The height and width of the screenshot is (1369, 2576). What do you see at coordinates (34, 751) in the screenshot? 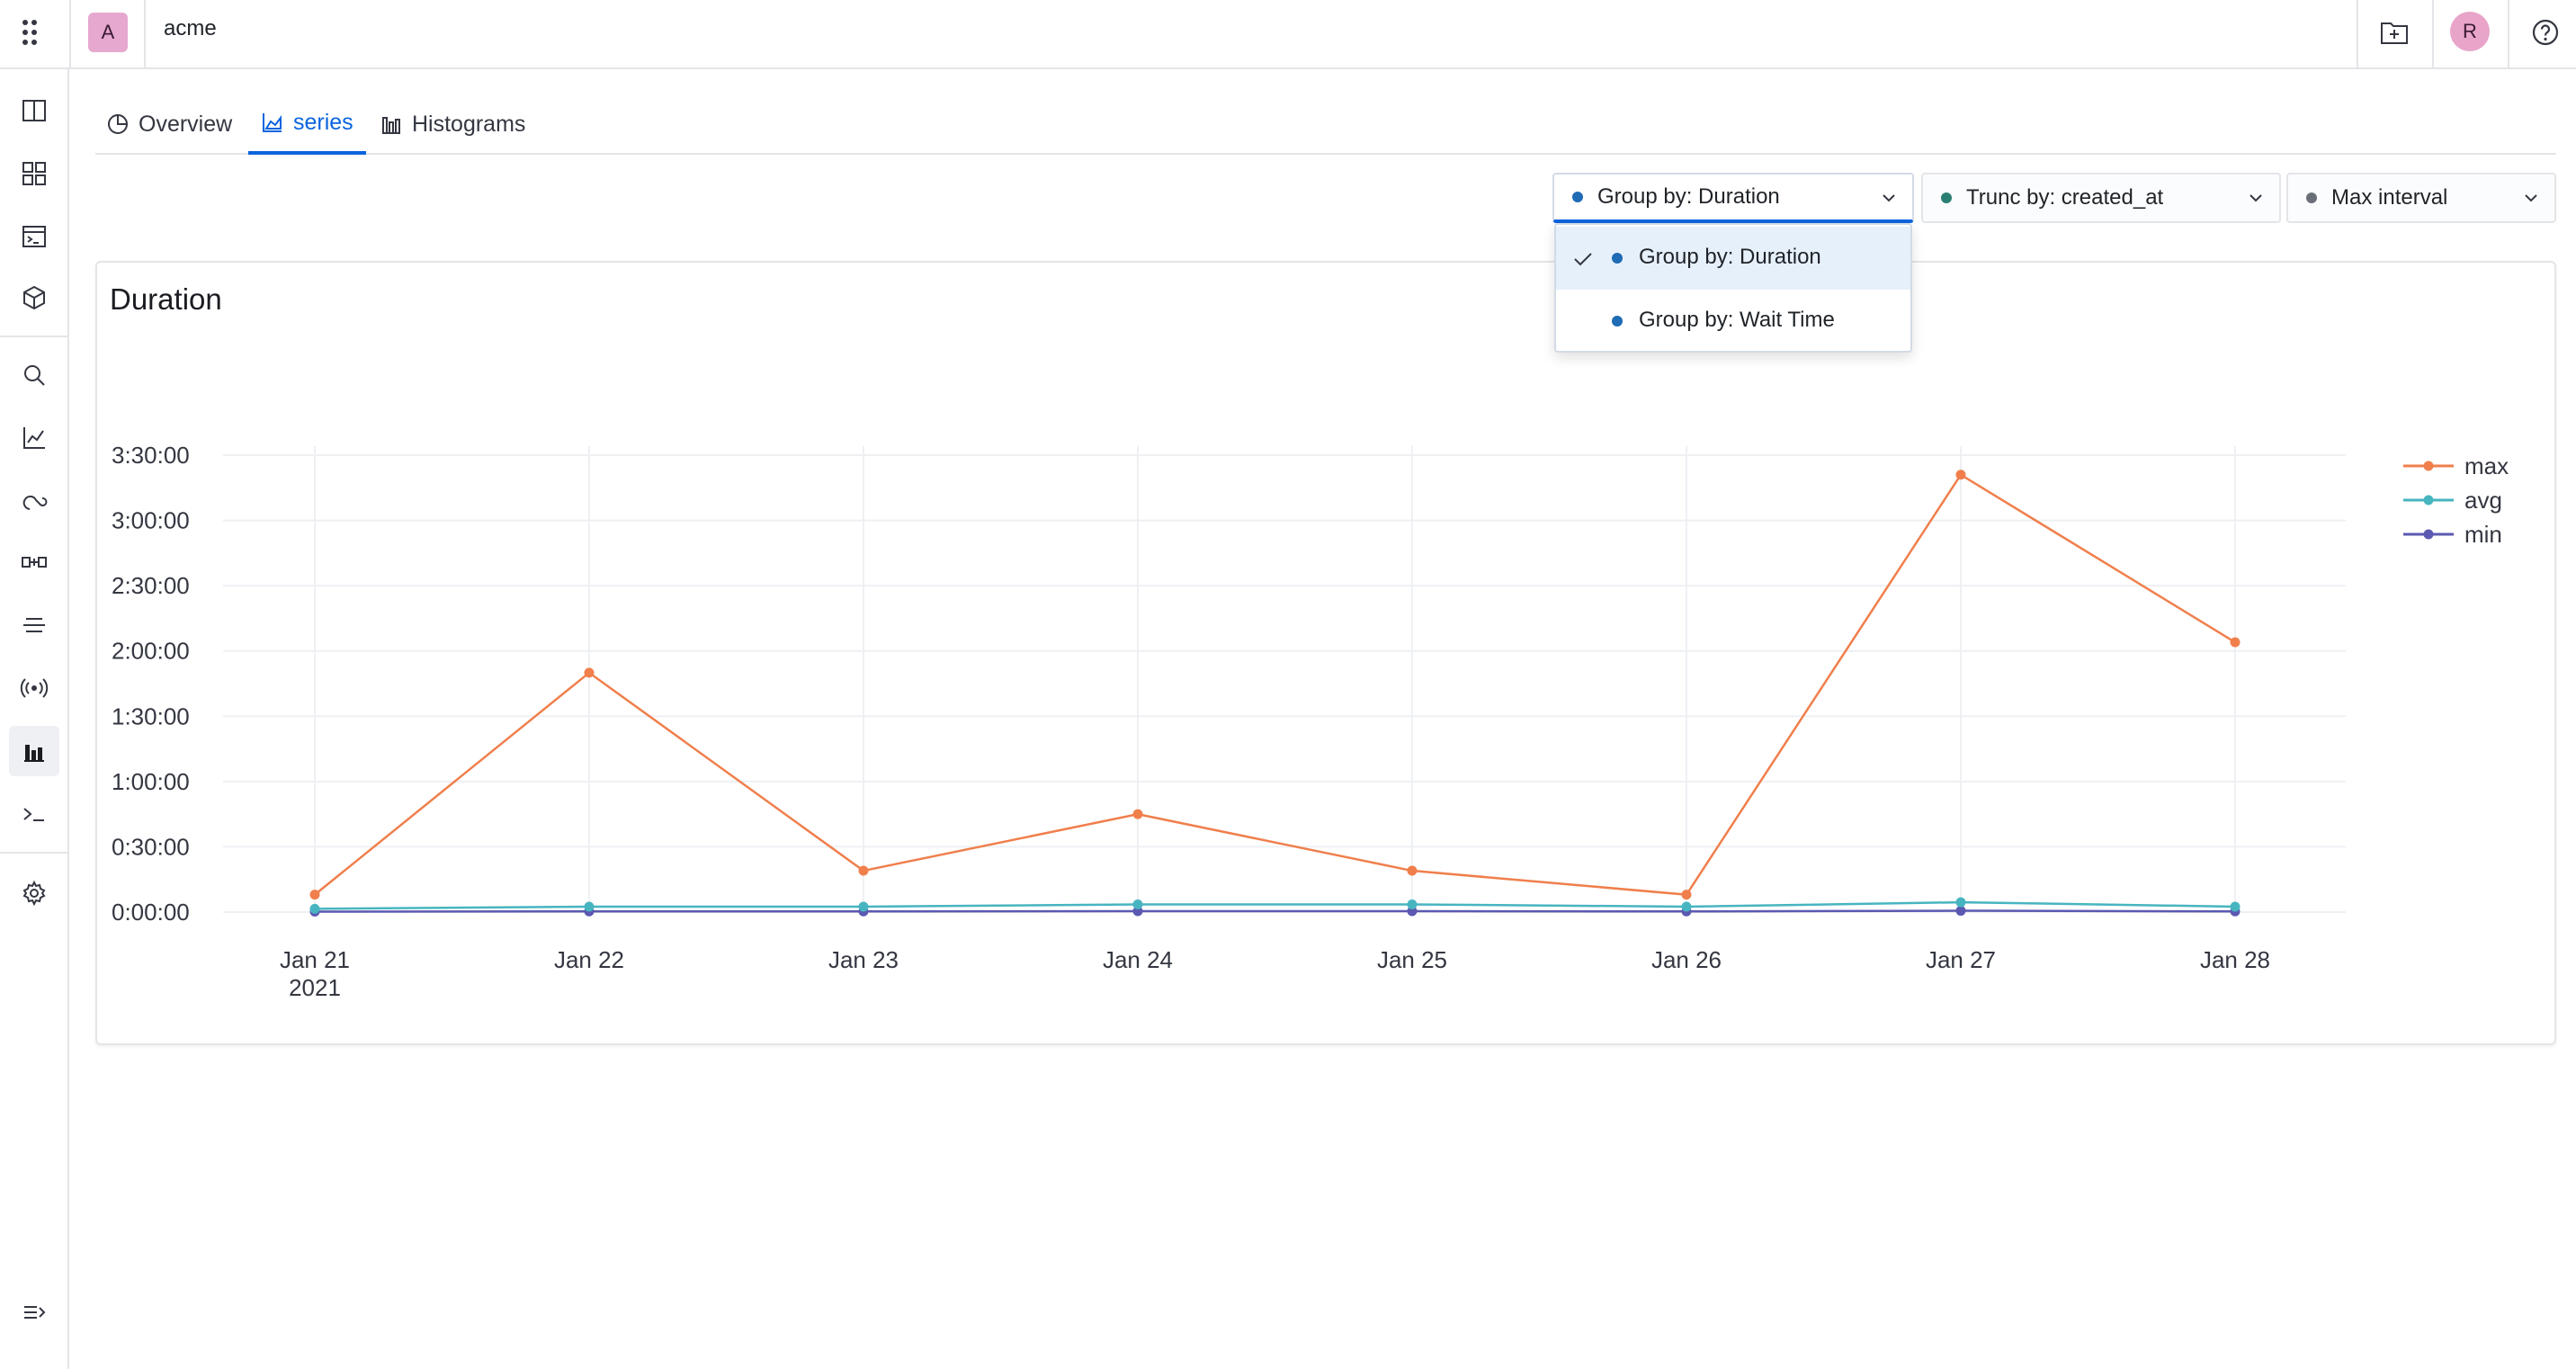
I see `nav-item-histograms` at bounding box center [34, 751].